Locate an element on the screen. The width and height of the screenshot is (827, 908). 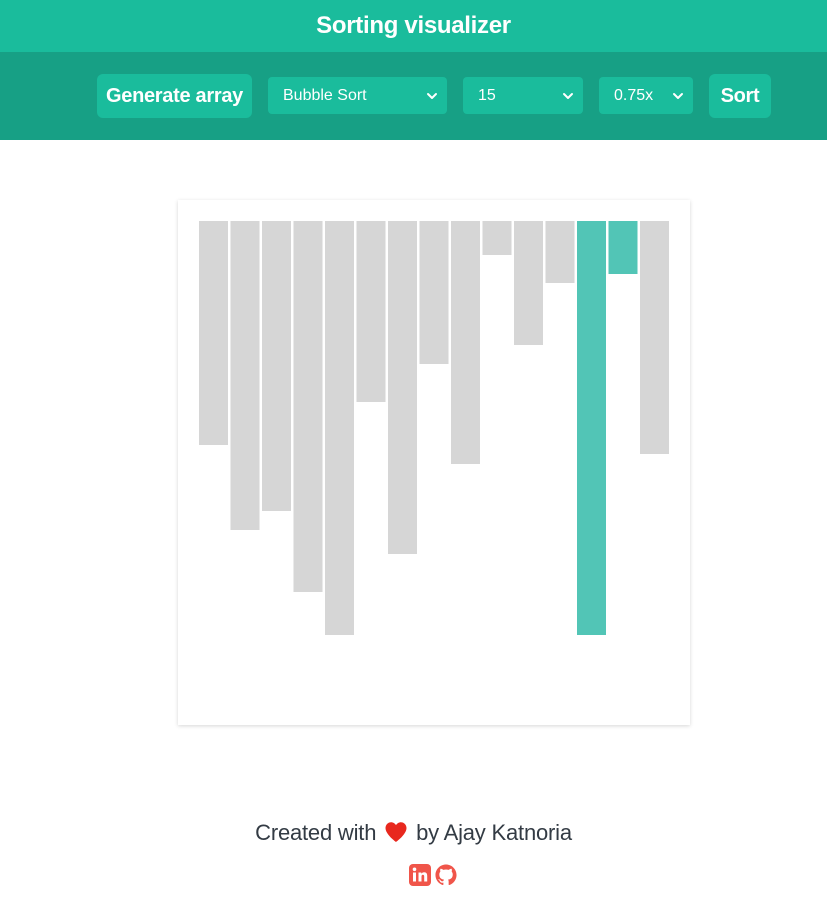
linkedin-icon is located at coordinates (420, 875).